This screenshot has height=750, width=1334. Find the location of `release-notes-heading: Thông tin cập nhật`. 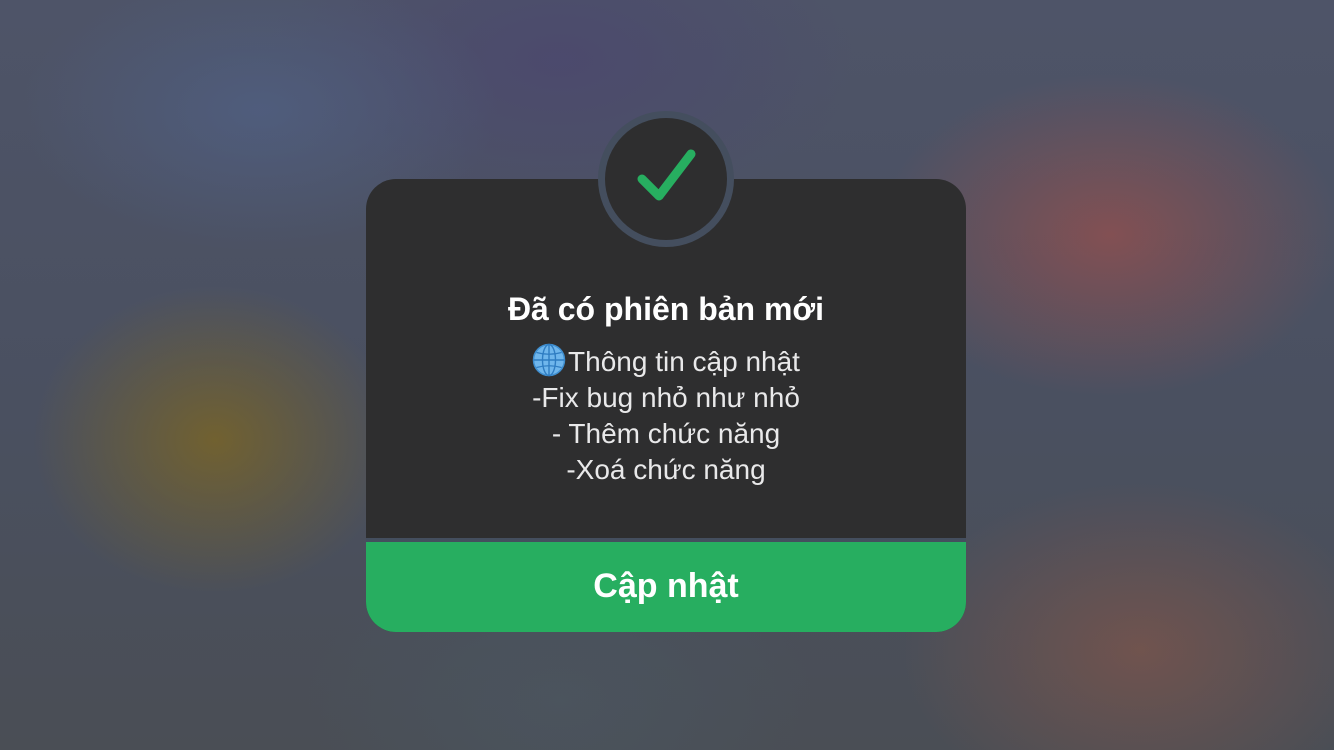

release-notes-heading: Thông tin cập nhật is located at coordinates (666, 361).